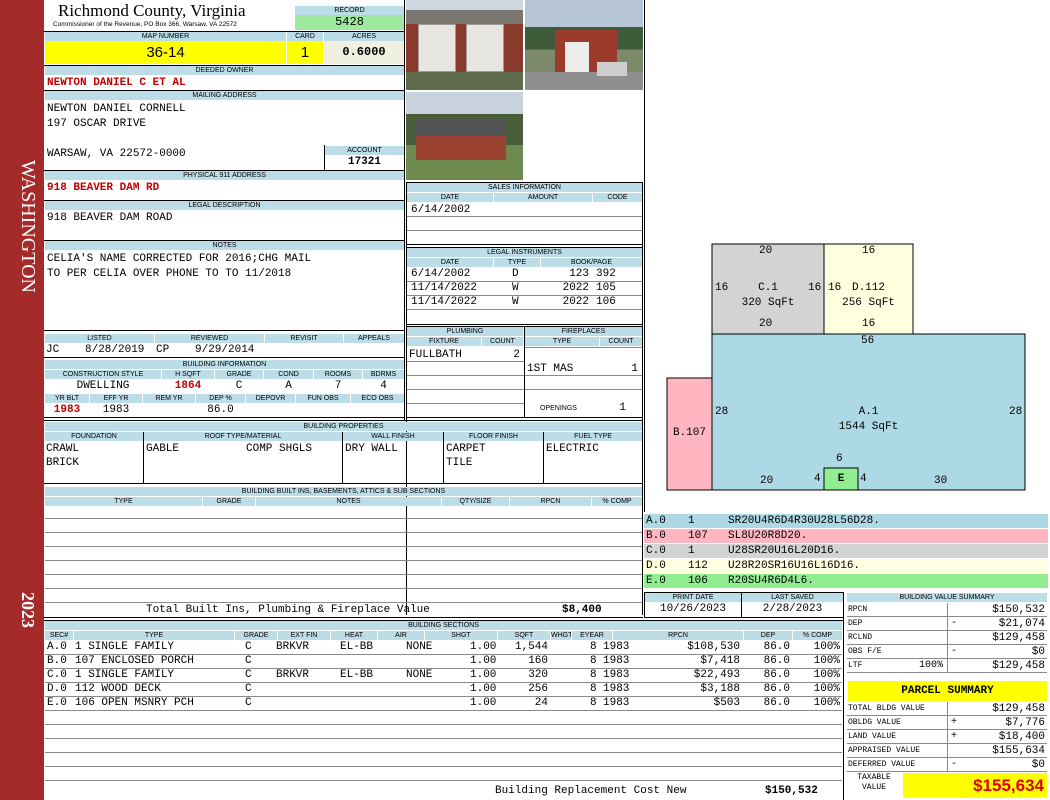 The height and width of the screenshot is (800, 1050). I want to click on map-number-header: MAP NUMBER, so click(165, 36).